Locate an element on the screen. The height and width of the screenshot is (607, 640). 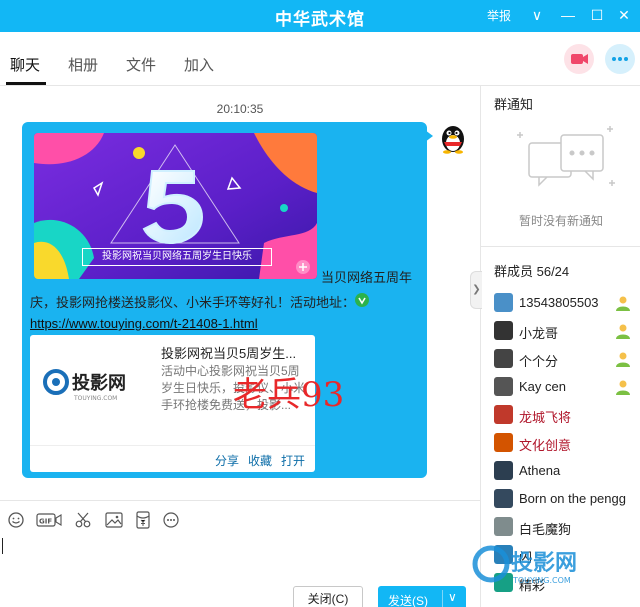
maximize-icon: ☐ is located at coordinates (597, 15).